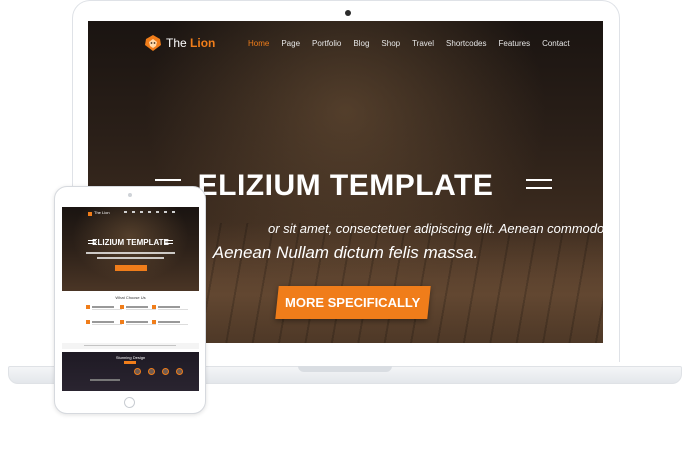  What do you see at coordinates (466, 43) in the screenshot?
I see `nav-item-shortcodes: Shortcodes` at bounding box center [466, 43].